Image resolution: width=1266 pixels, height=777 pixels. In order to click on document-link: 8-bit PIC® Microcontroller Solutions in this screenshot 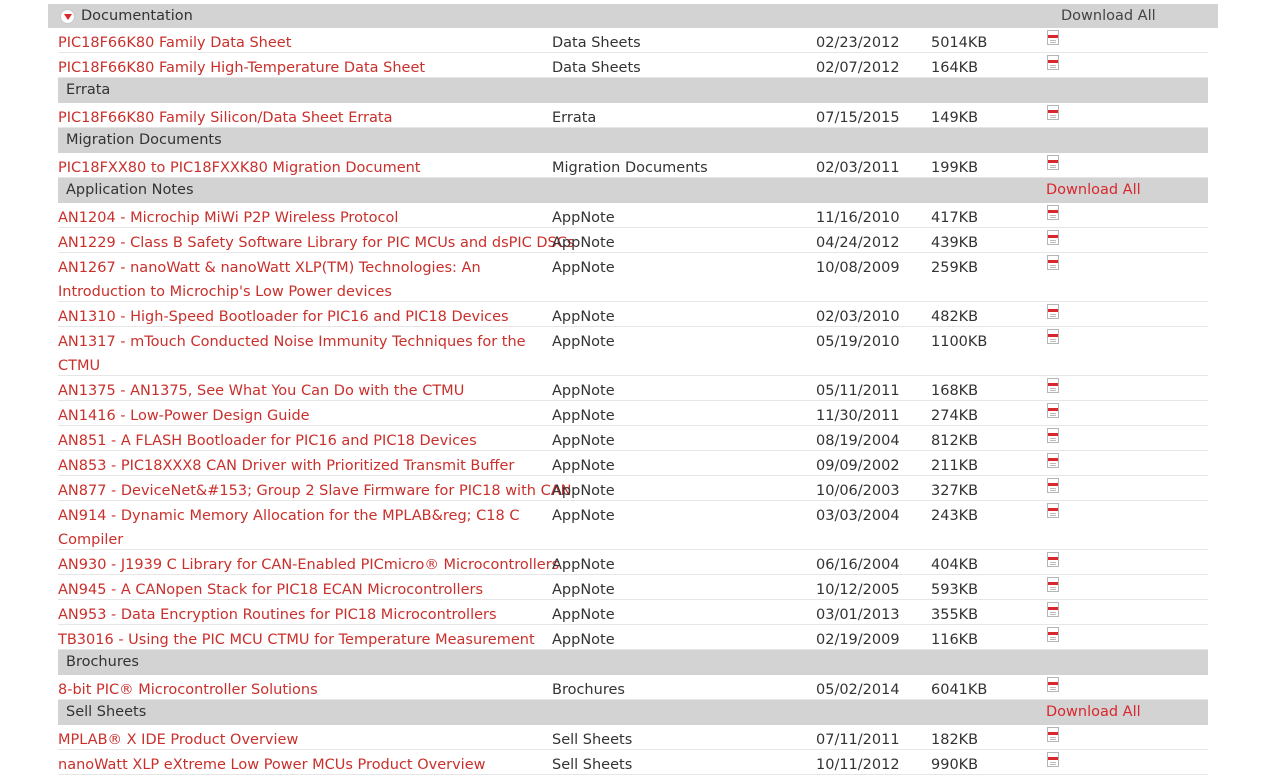, I will do `click(304, 690)`.